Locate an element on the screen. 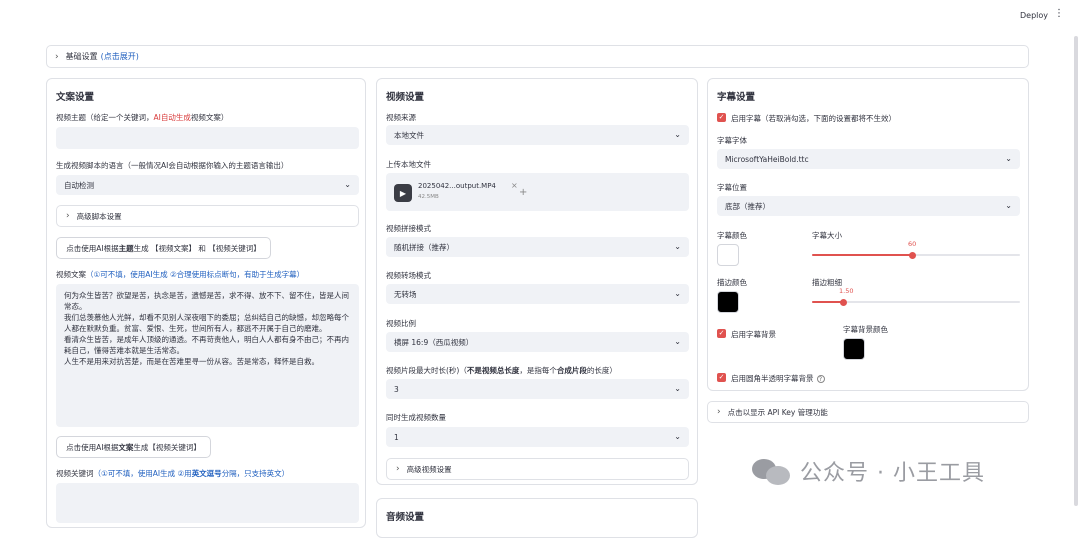  enable-subtitle-label: 启用字幕（若取消勾选，下面的设置都将不生效） is located at coordinates (813, 118).